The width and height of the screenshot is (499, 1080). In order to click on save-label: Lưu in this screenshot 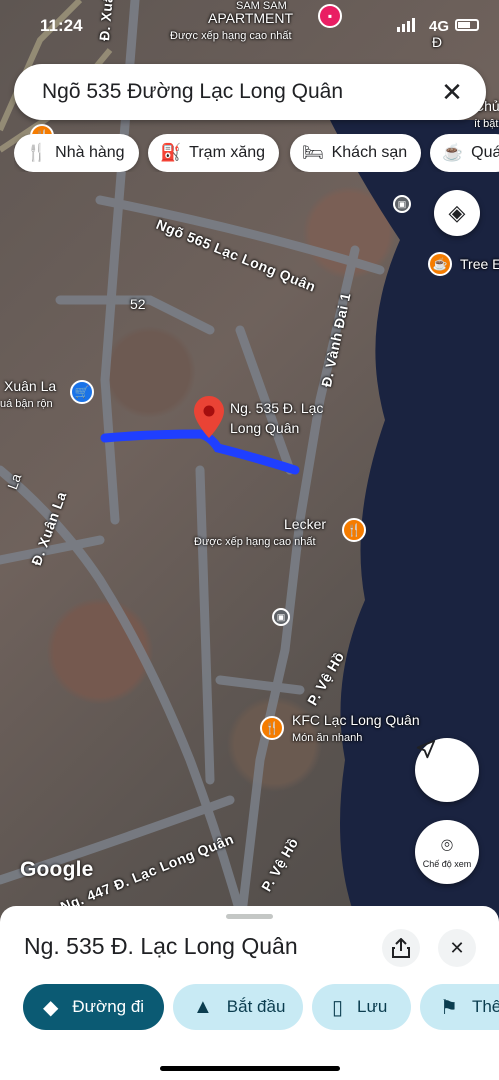, I will do `click(372, 1006)`.